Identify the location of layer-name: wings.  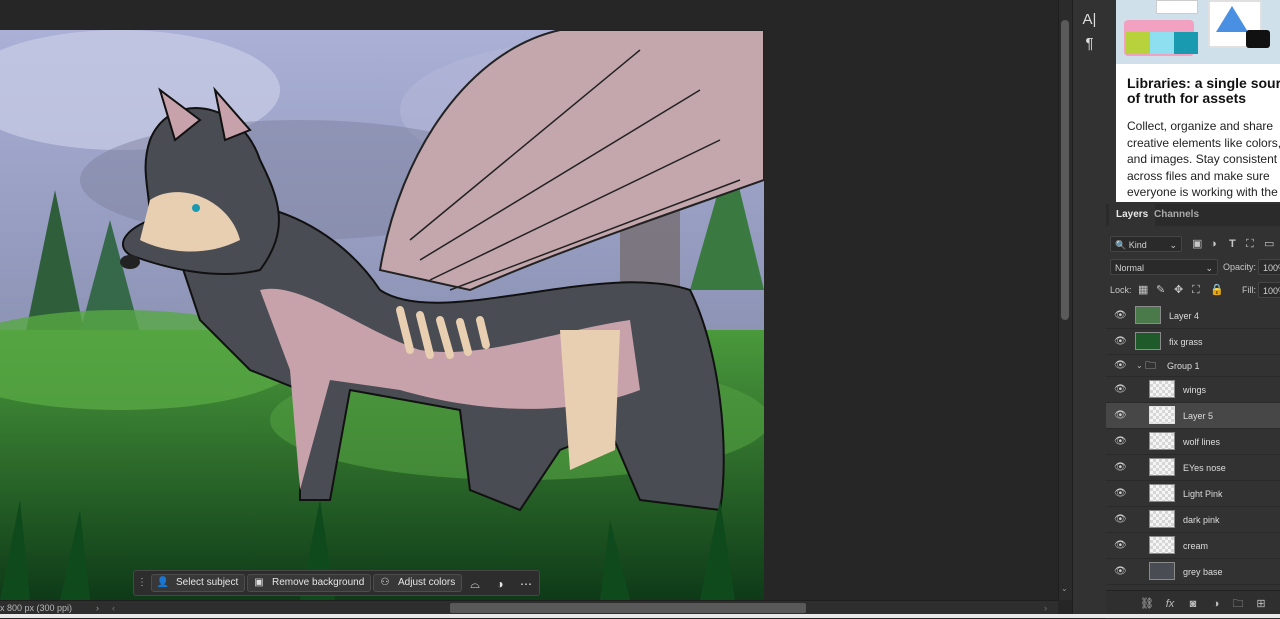
(1195, 390).